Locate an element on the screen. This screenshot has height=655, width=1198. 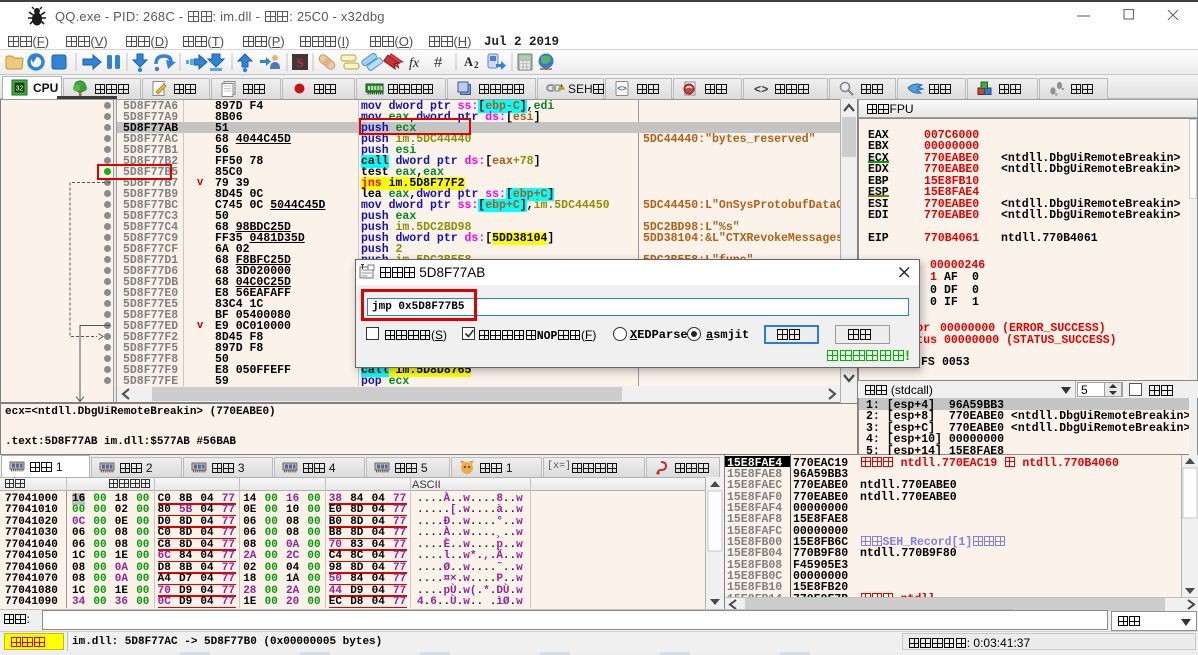
svg-text: S is located at coordinates (299, 62).